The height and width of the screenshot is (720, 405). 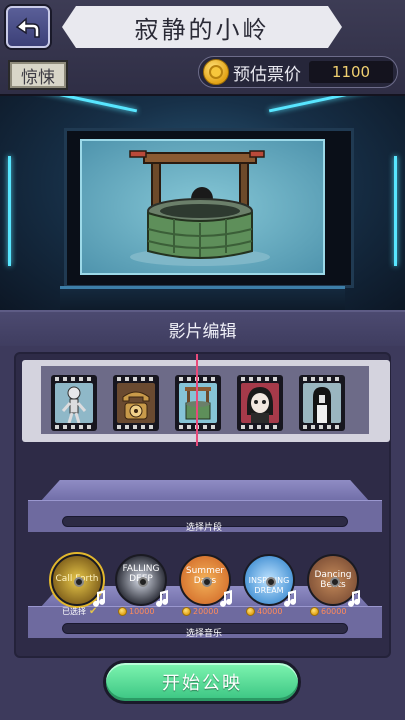 I want to click on movie-title-banner: 寂静的小岭, so click(x=202, y=27).